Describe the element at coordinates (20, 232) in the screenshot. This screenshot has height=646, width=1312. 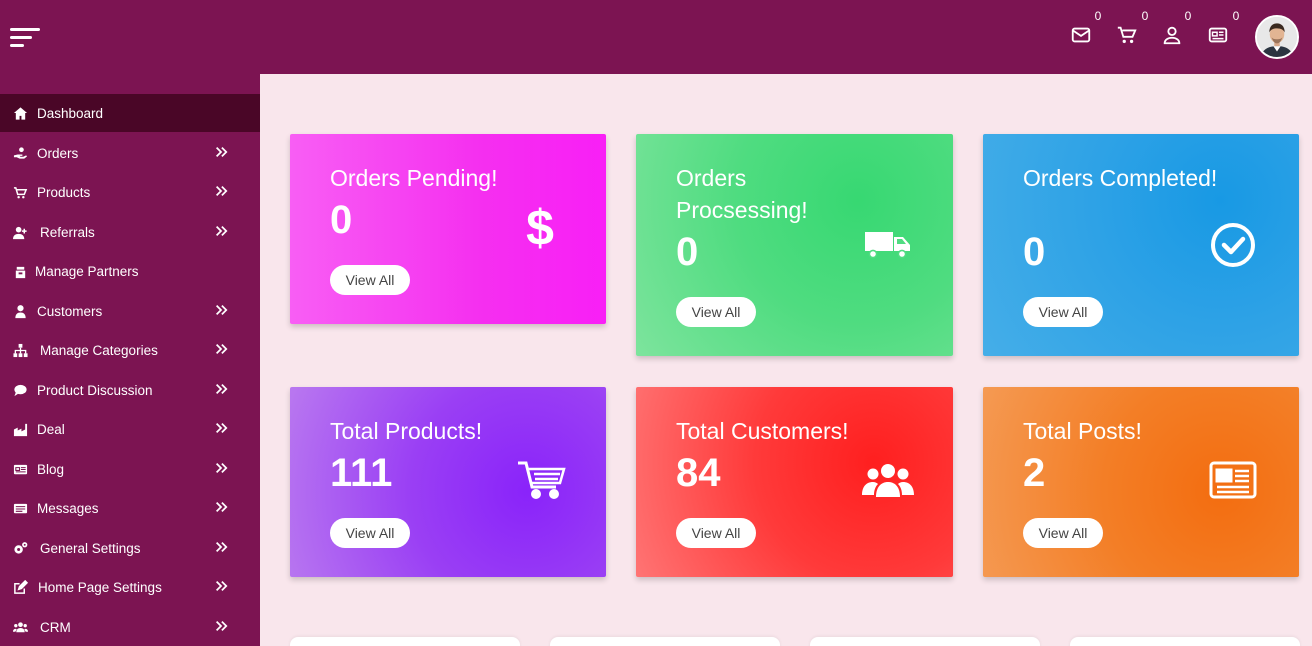
I see `user-plus-icon` at that location.